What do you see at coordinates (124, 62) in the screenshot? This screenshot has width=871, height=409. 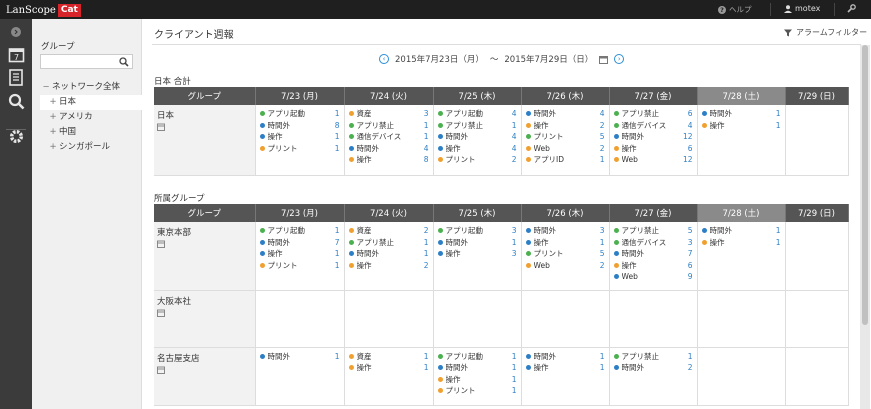 I see `search-icon` at bounding box center [124, 62].